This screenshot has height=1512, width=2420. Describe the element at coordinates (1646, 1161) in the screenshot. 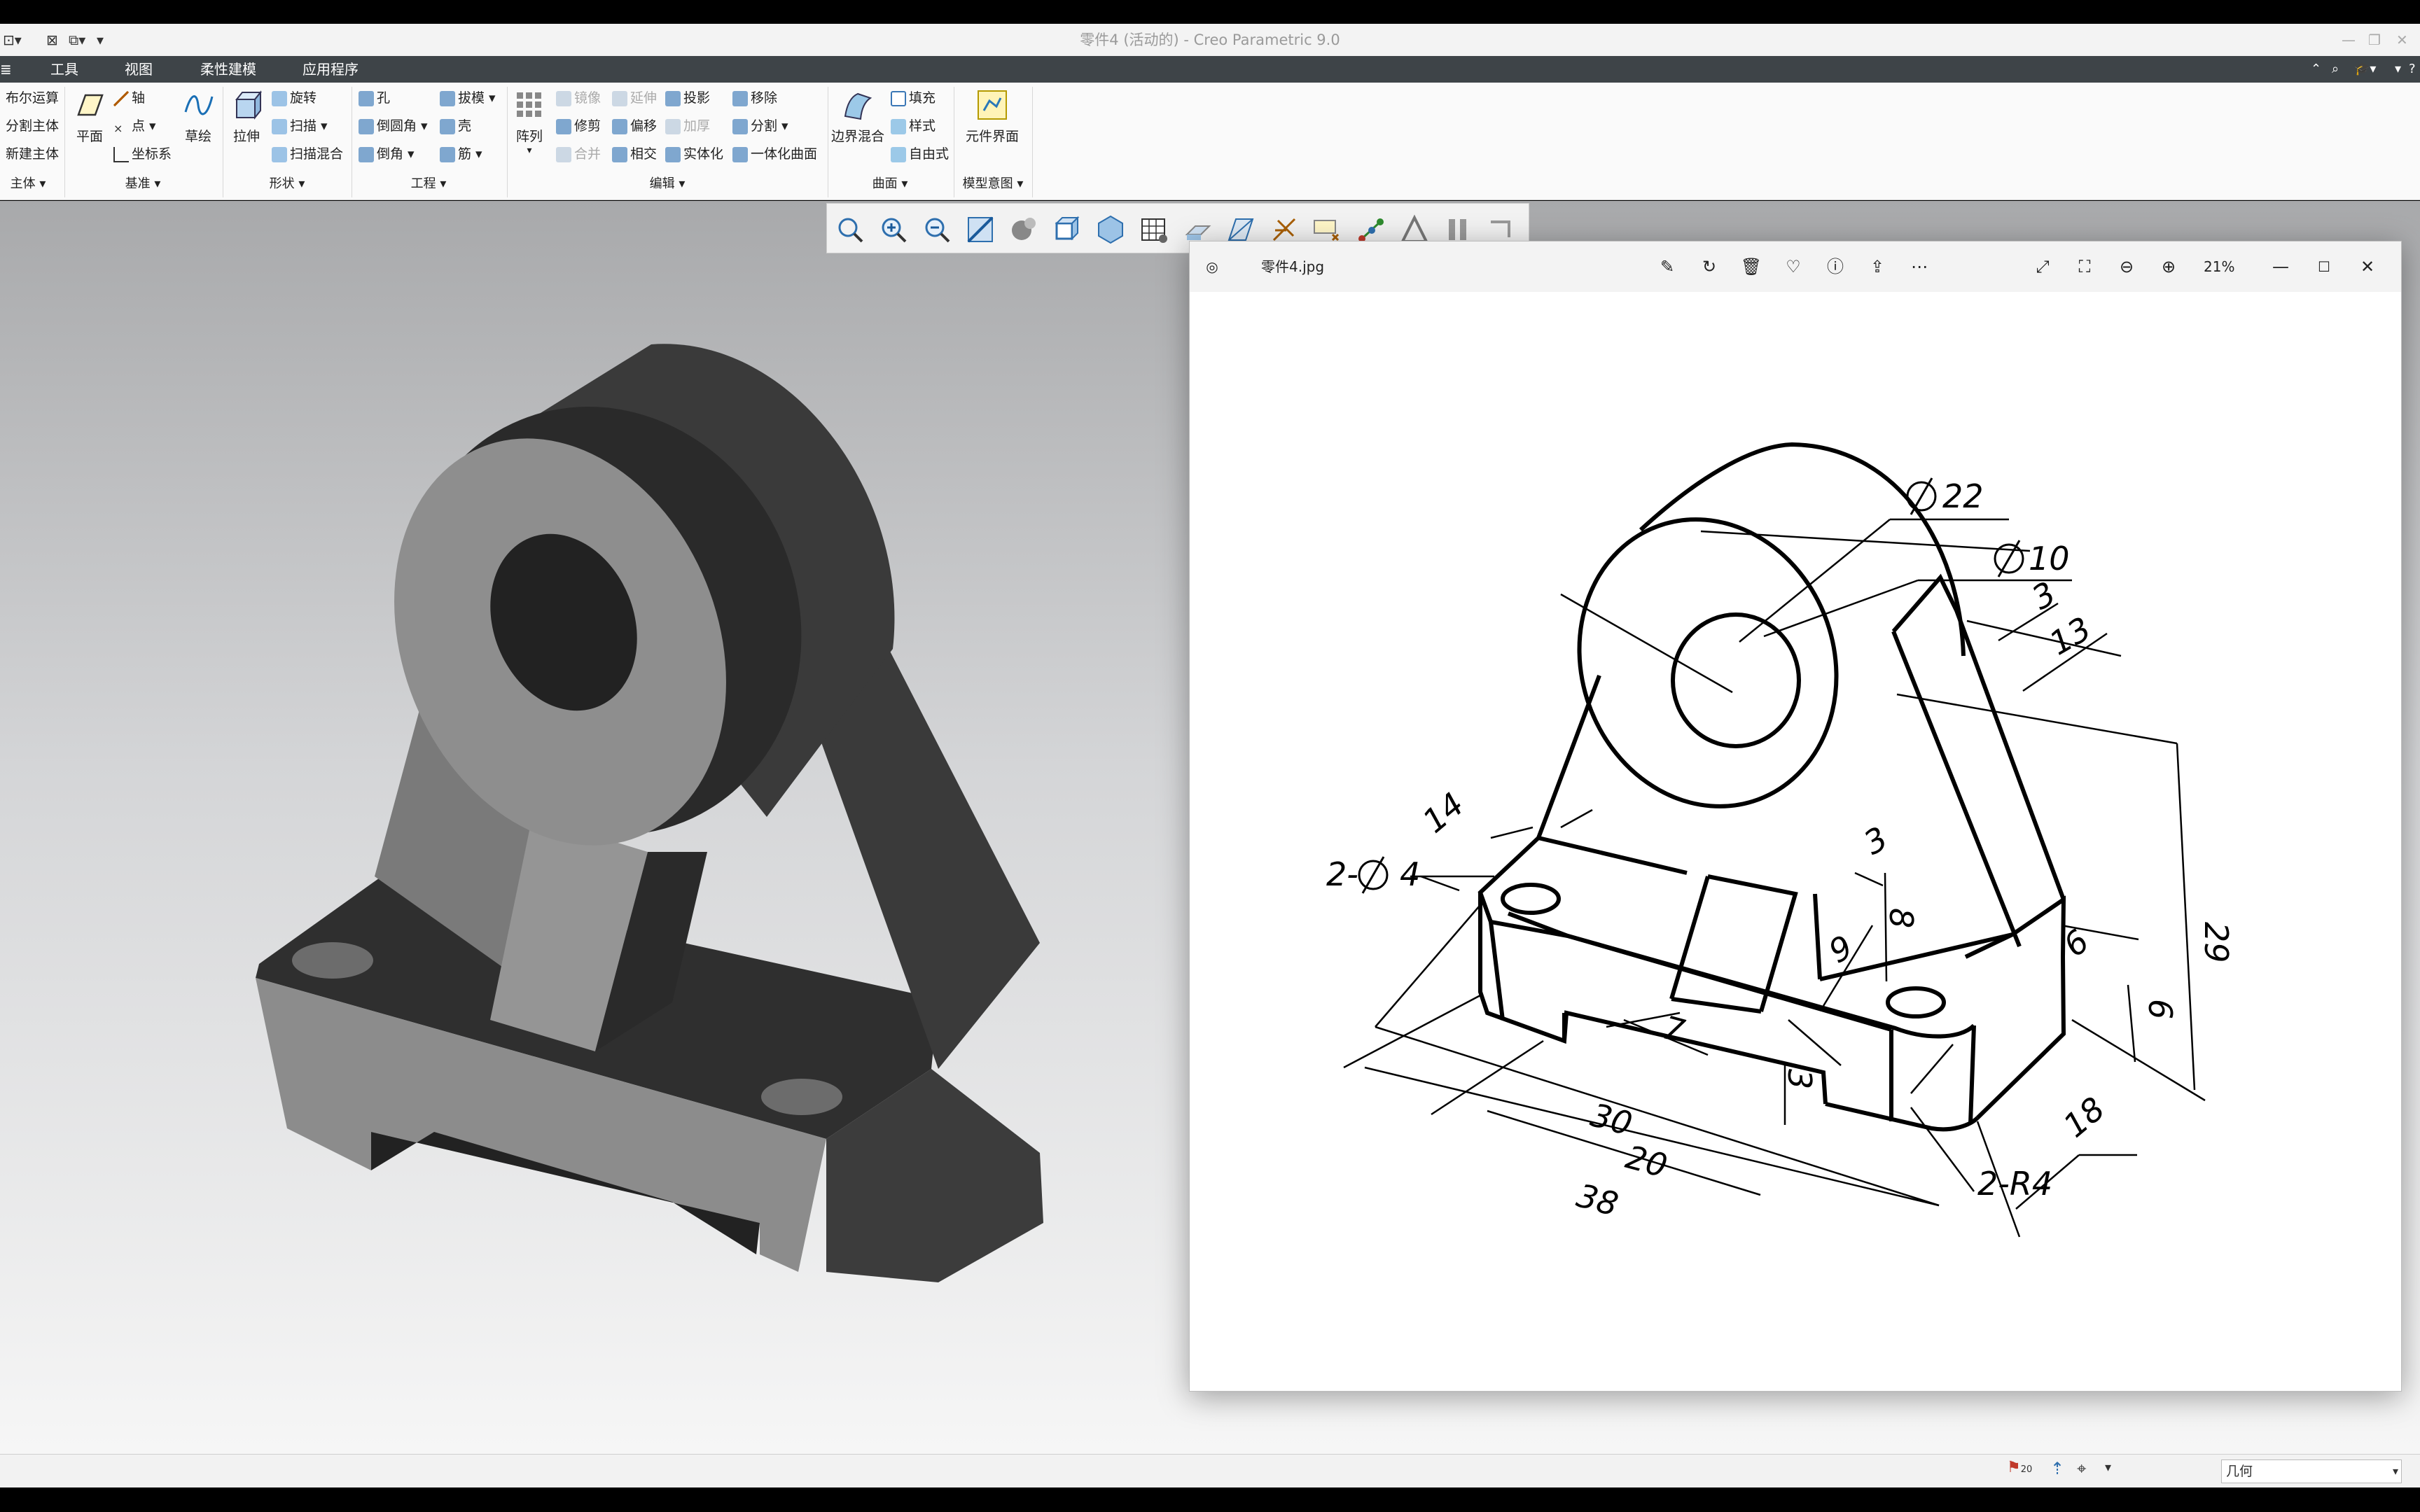

I see `dim-20: 20` at that location.